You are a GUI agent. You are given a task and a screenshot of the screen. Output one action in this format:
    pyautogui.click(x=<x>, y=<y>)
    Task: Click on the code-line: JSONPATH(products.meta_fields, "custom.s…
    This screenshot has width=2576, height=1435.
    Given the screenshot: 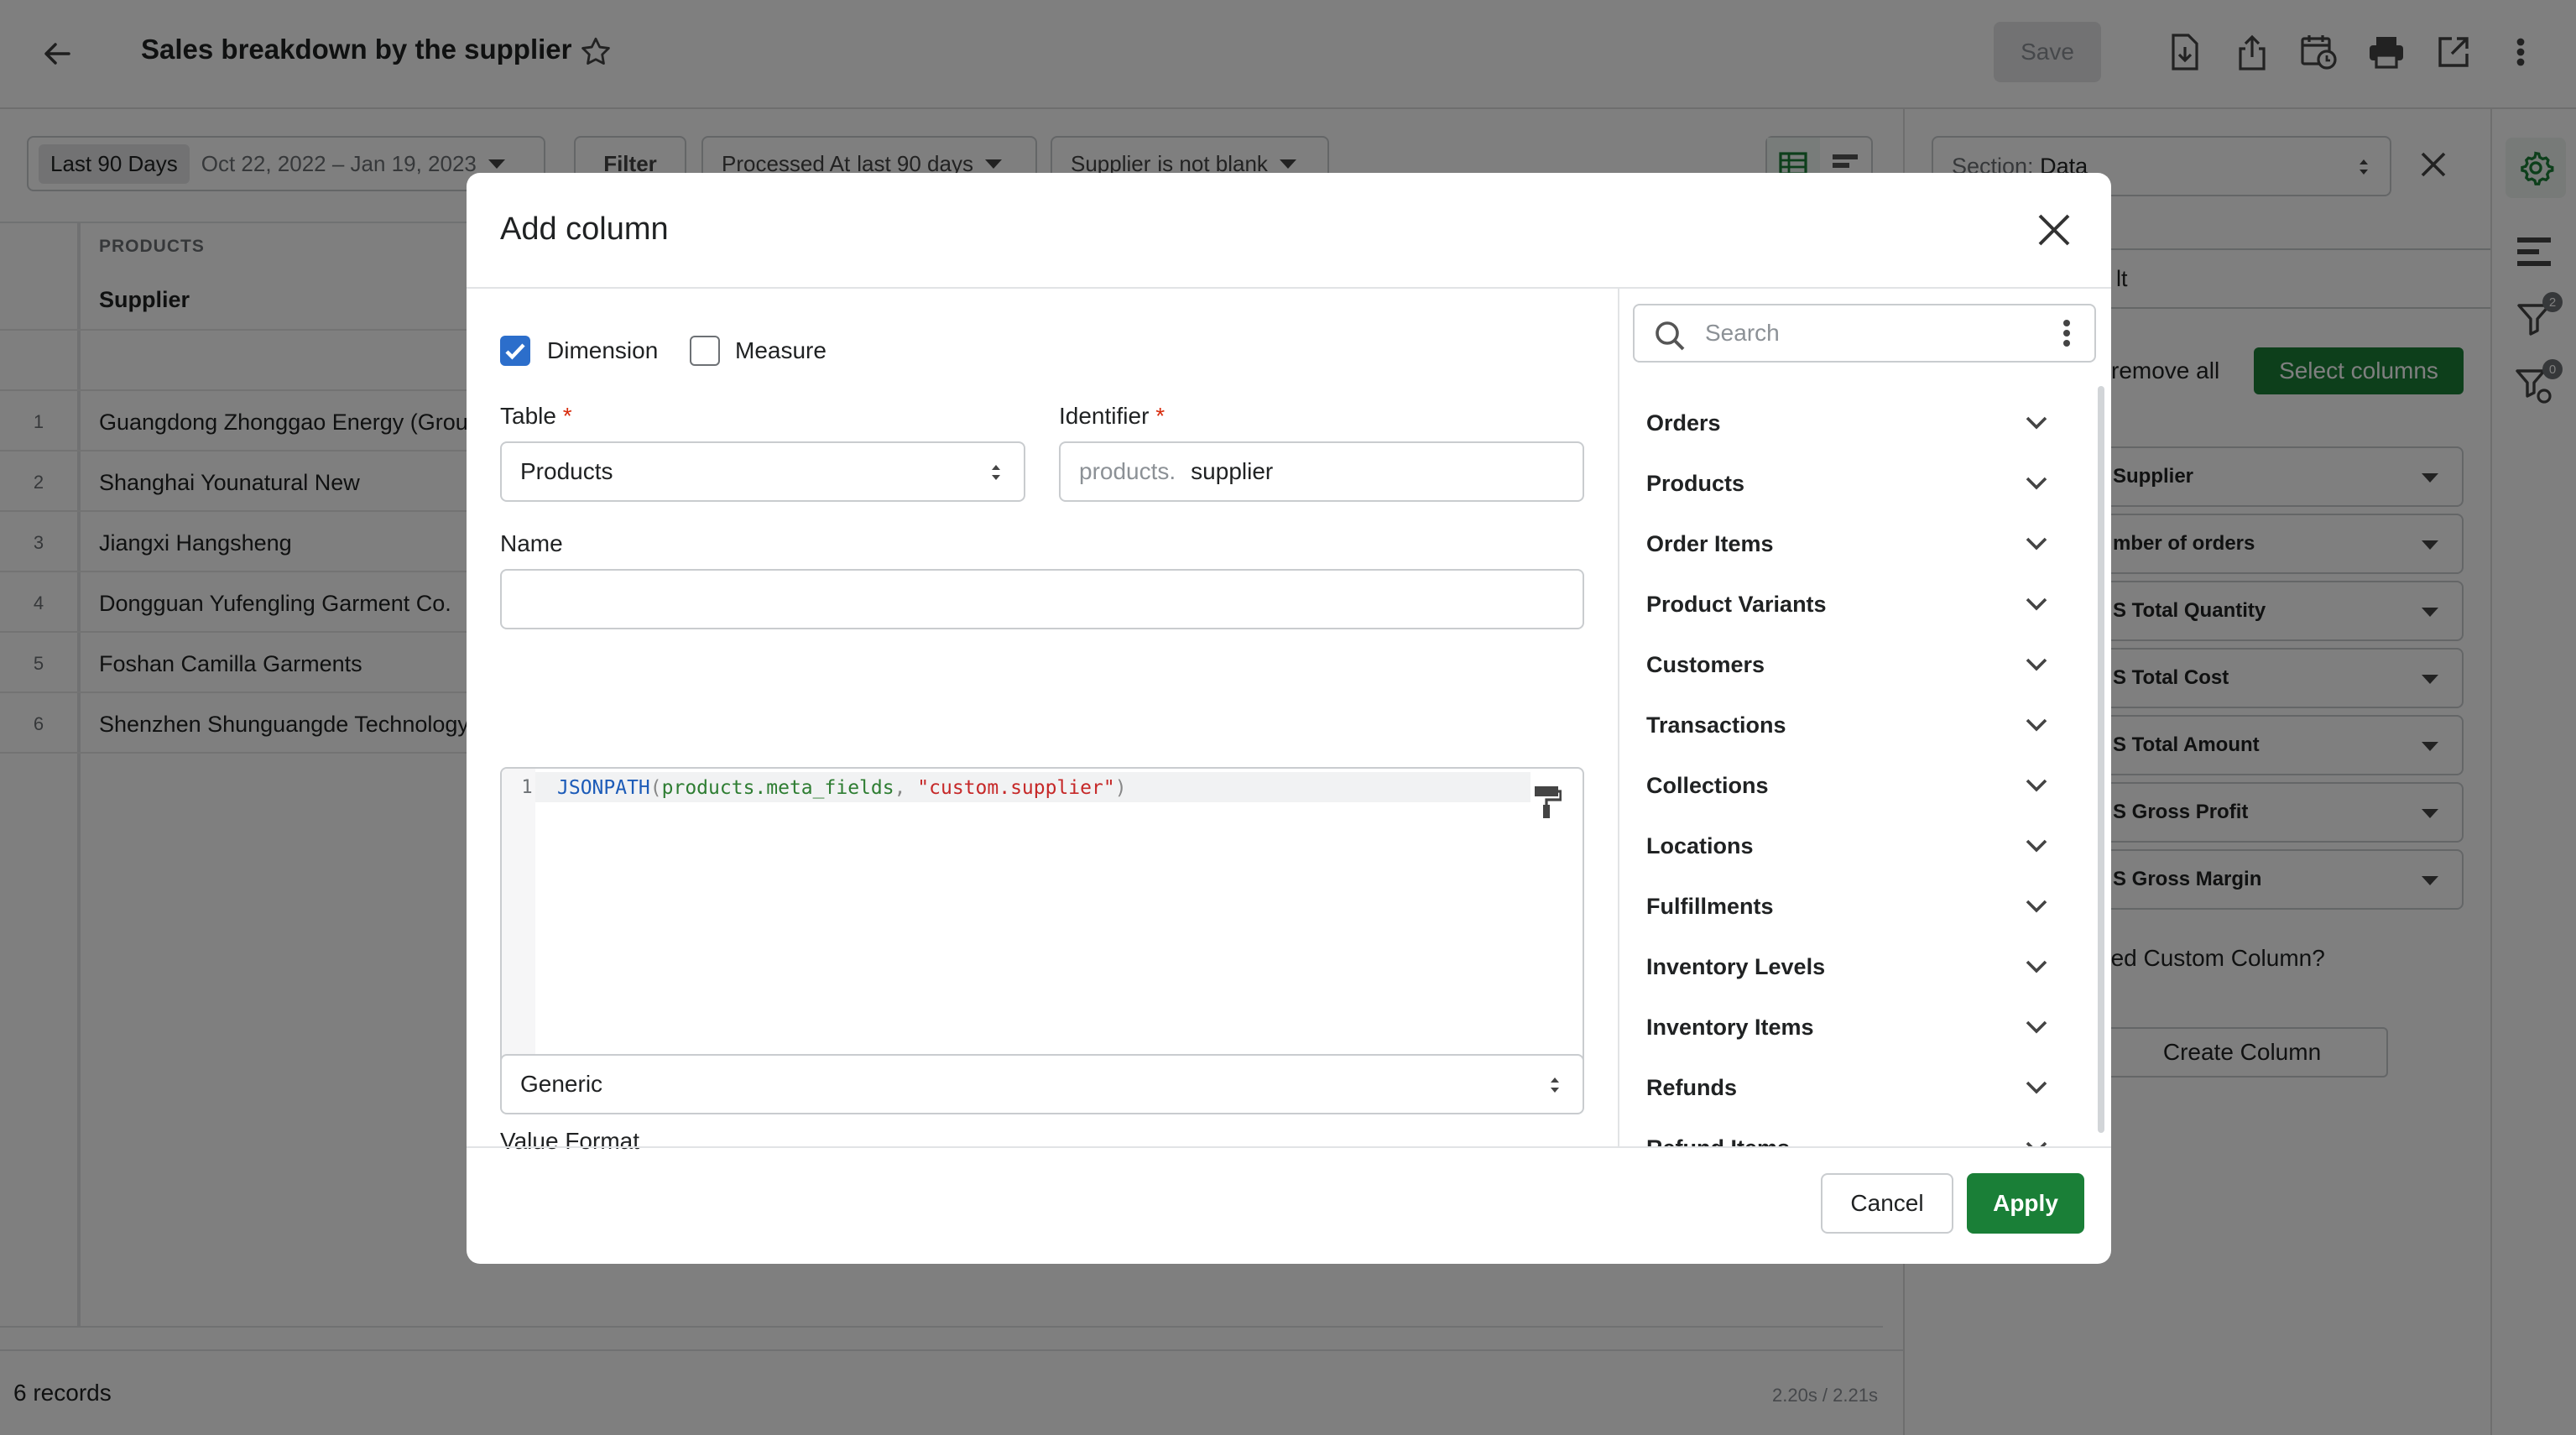 What is the action you would take?
    pyautogui.click(x=842, y=788)
    